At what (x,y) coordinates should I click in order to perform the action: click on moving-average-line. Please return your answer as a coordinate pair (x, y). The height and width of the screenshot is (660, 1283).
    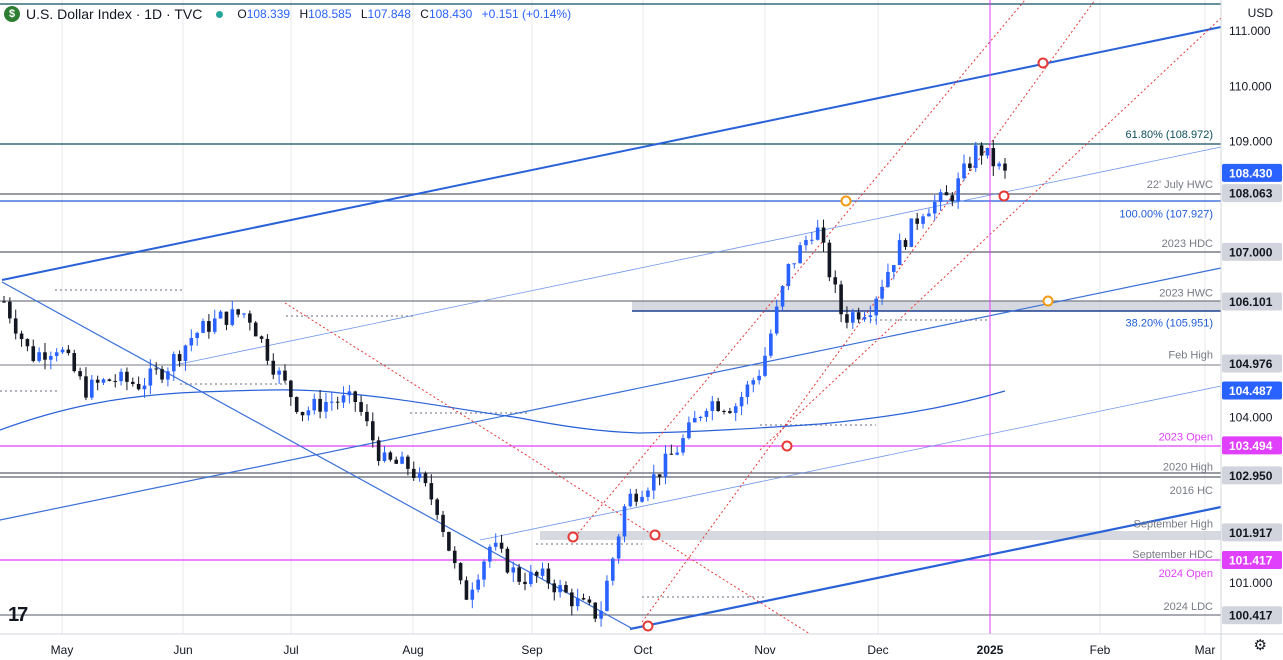
    Looking at the image, I should click on (503, 411).